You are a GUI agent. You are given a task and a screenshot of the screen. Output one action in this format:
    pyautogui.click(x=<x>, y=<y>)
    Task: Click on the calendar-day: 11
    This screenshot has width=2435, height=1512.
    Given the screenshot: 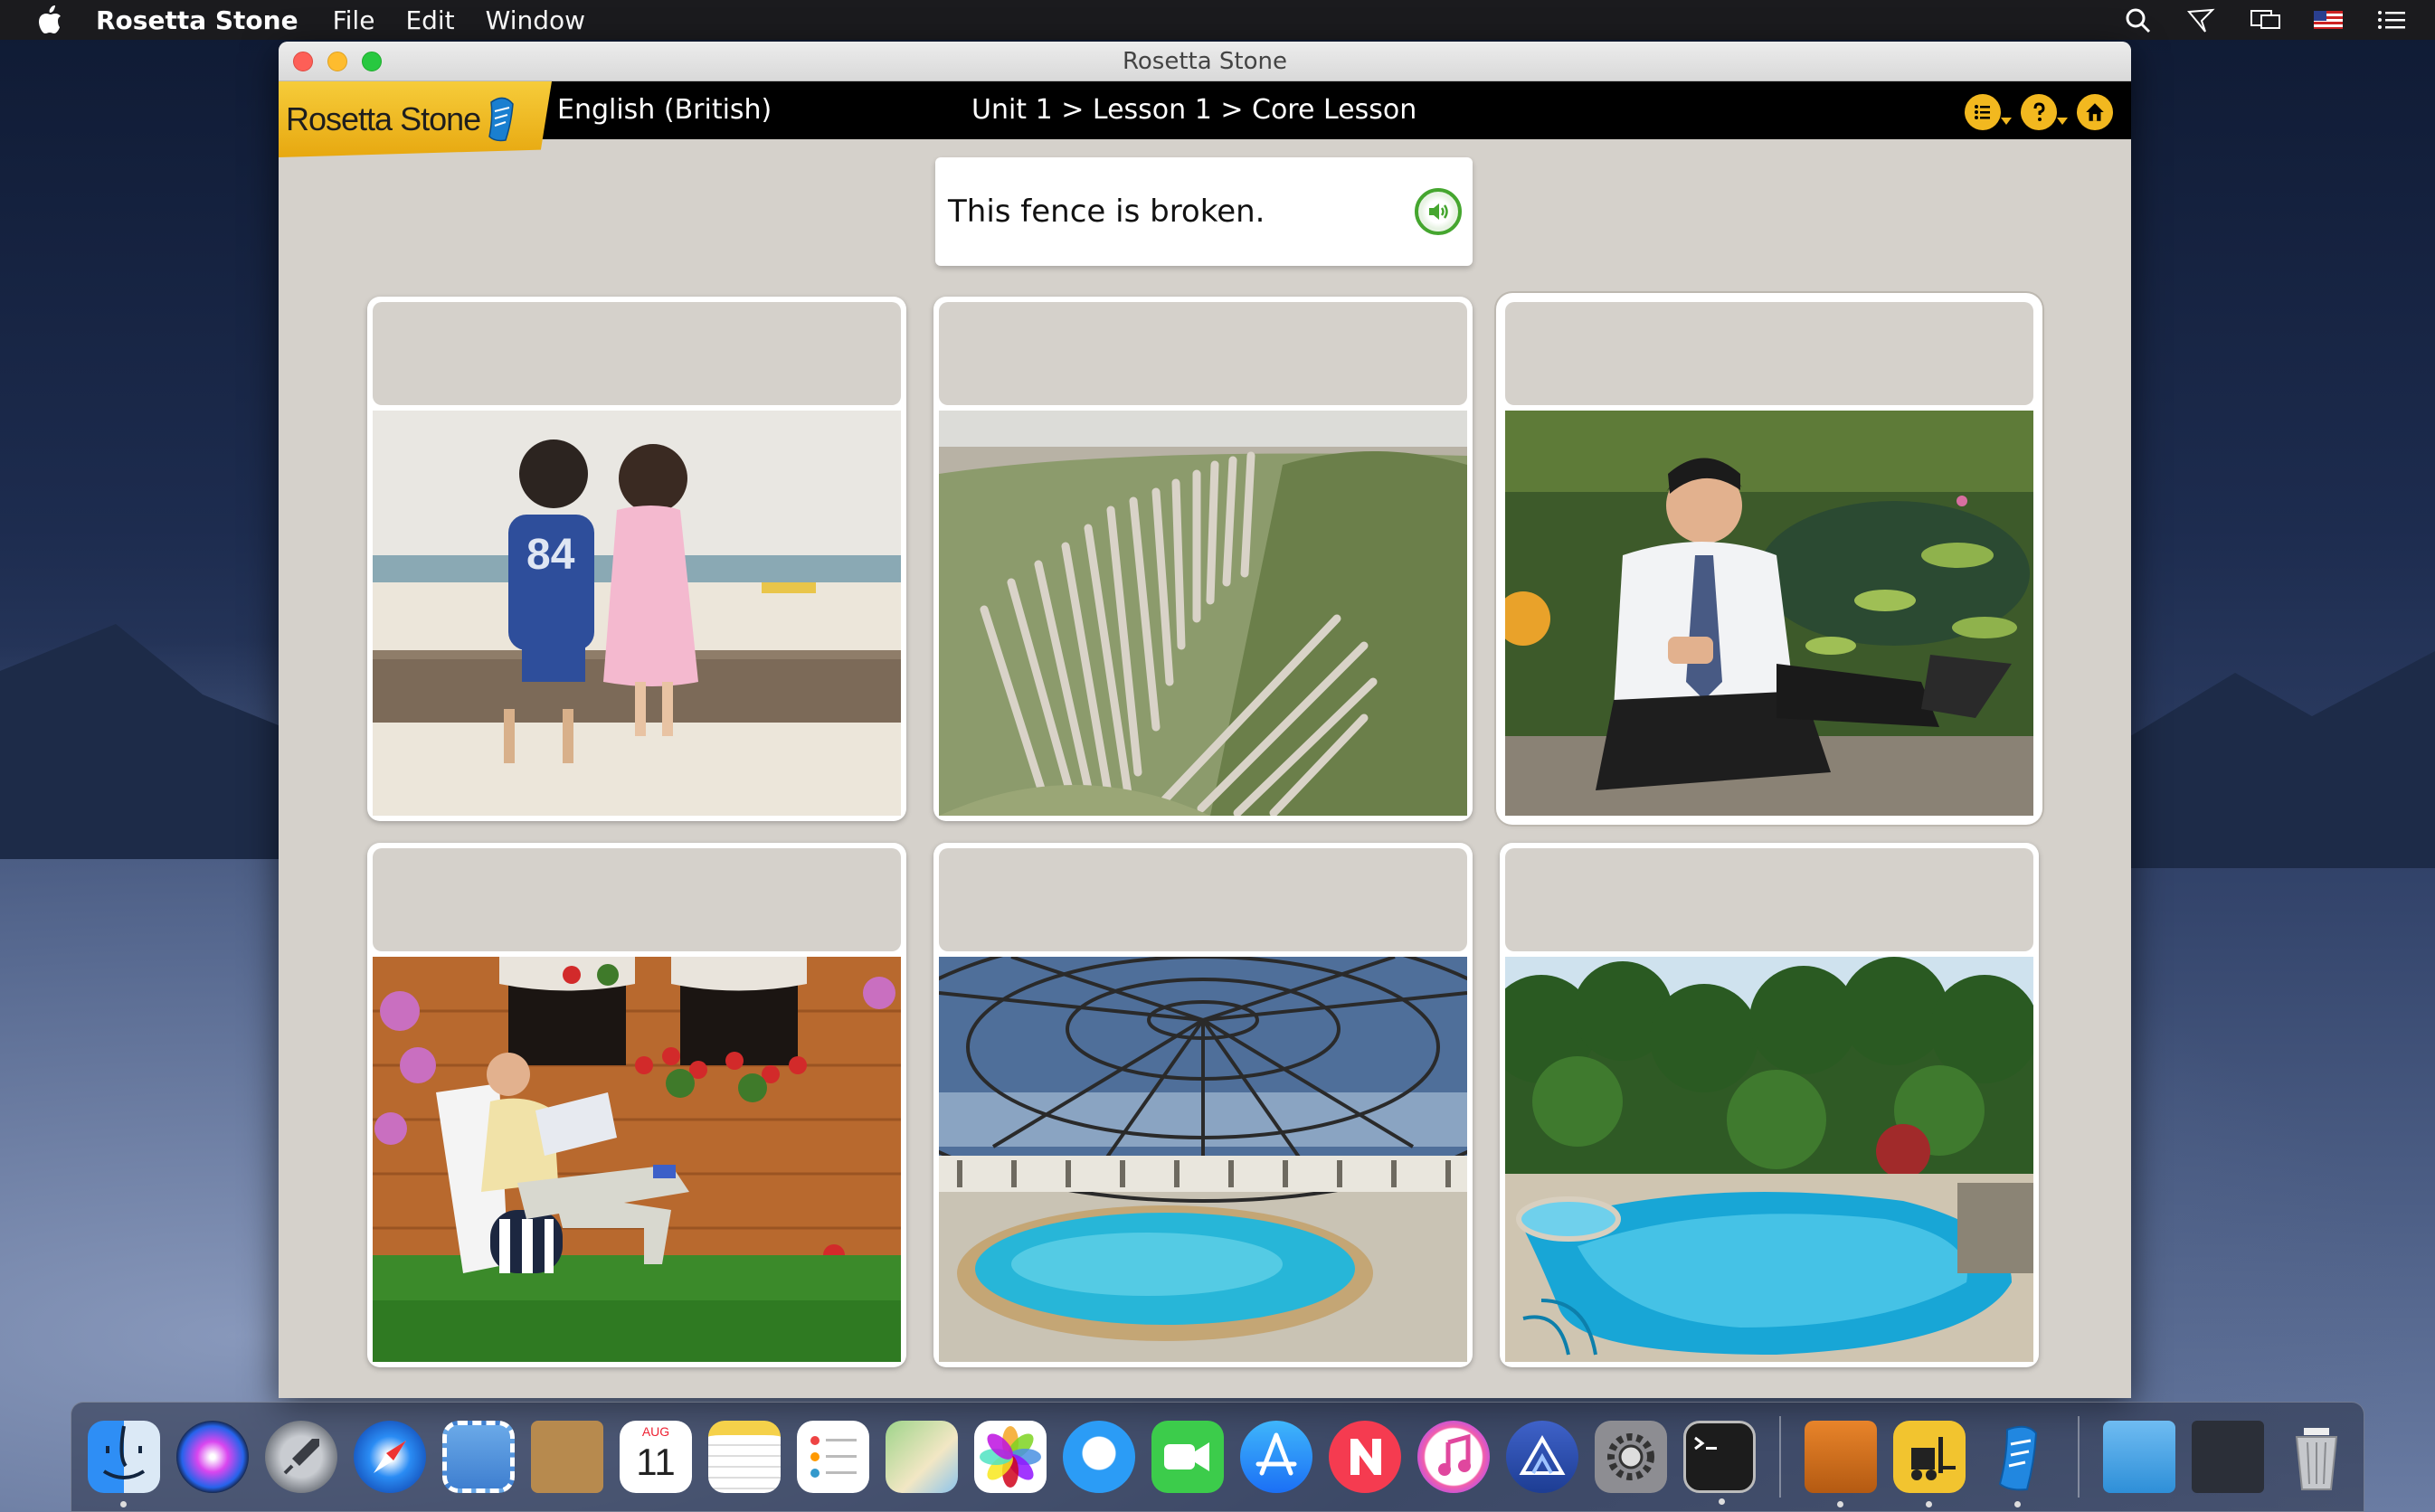 What is the action you would take?
    pyautogui.click(x=656, y=1462)
    